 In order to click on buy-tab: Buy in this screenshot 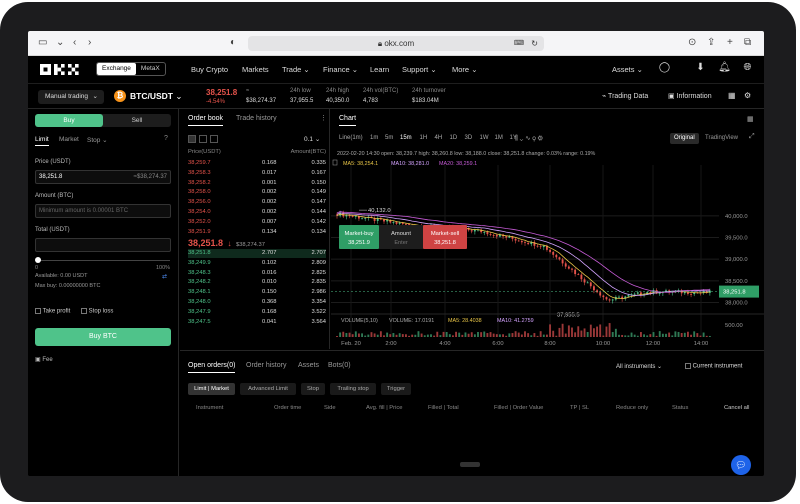, I will do `click(69, 120)`.